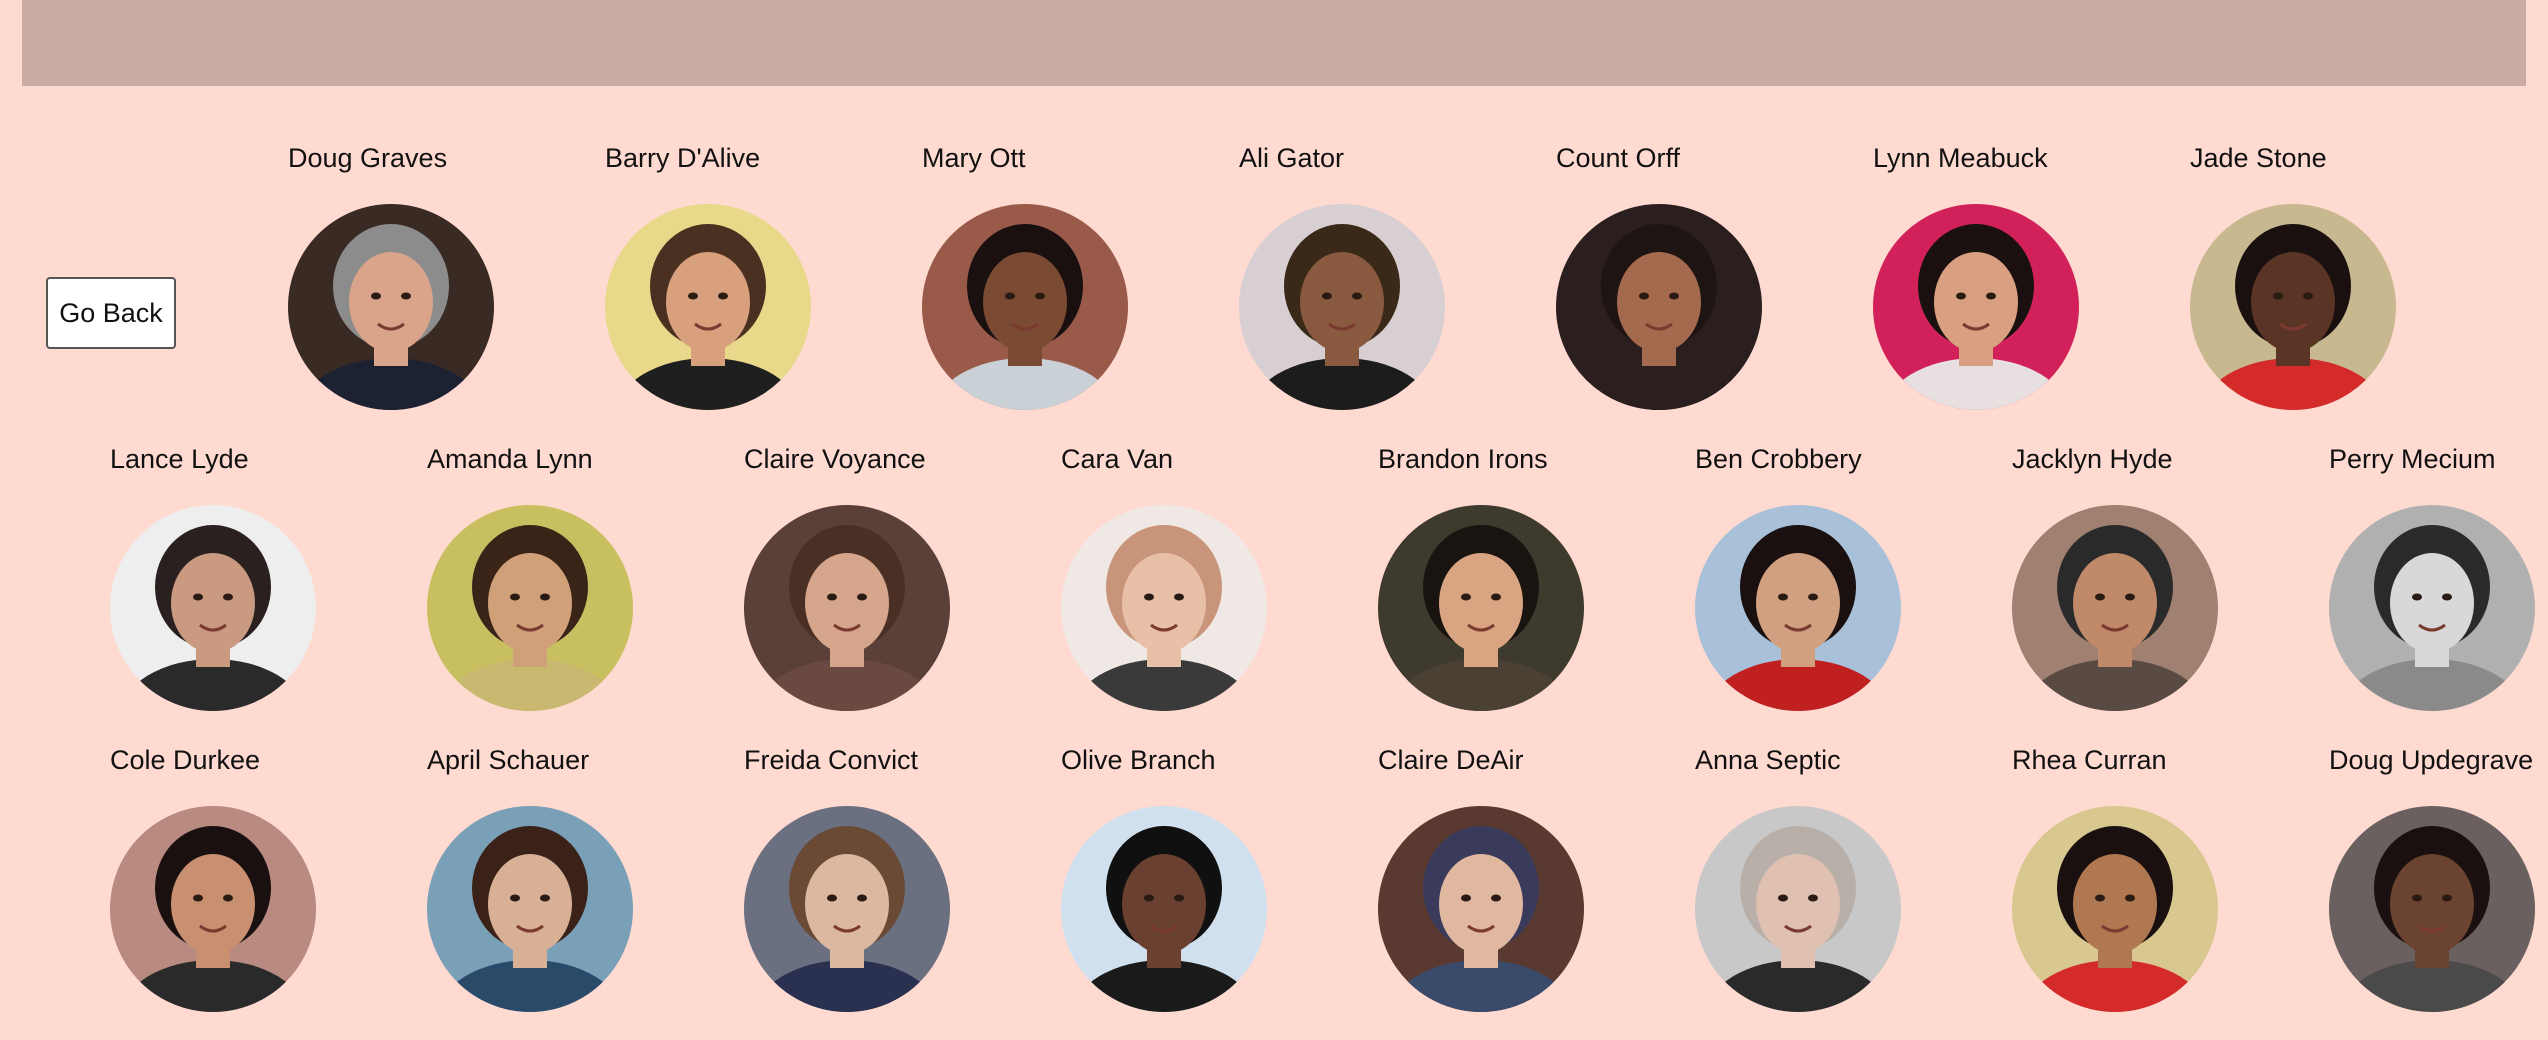  I want to click on person-card: Doug Updegrave, so click(2438, 878).